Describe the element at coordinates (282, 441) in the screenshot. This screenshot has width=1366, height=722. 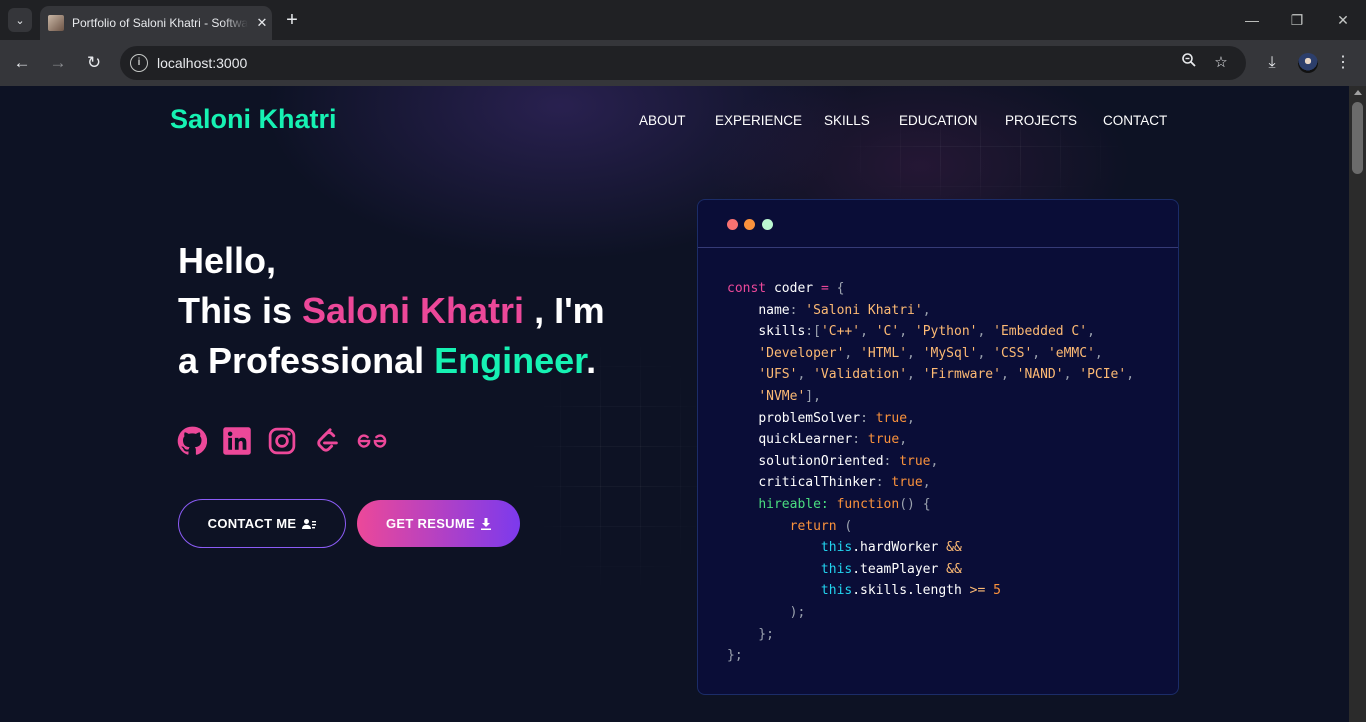
I see `instagram-icon` at that location.